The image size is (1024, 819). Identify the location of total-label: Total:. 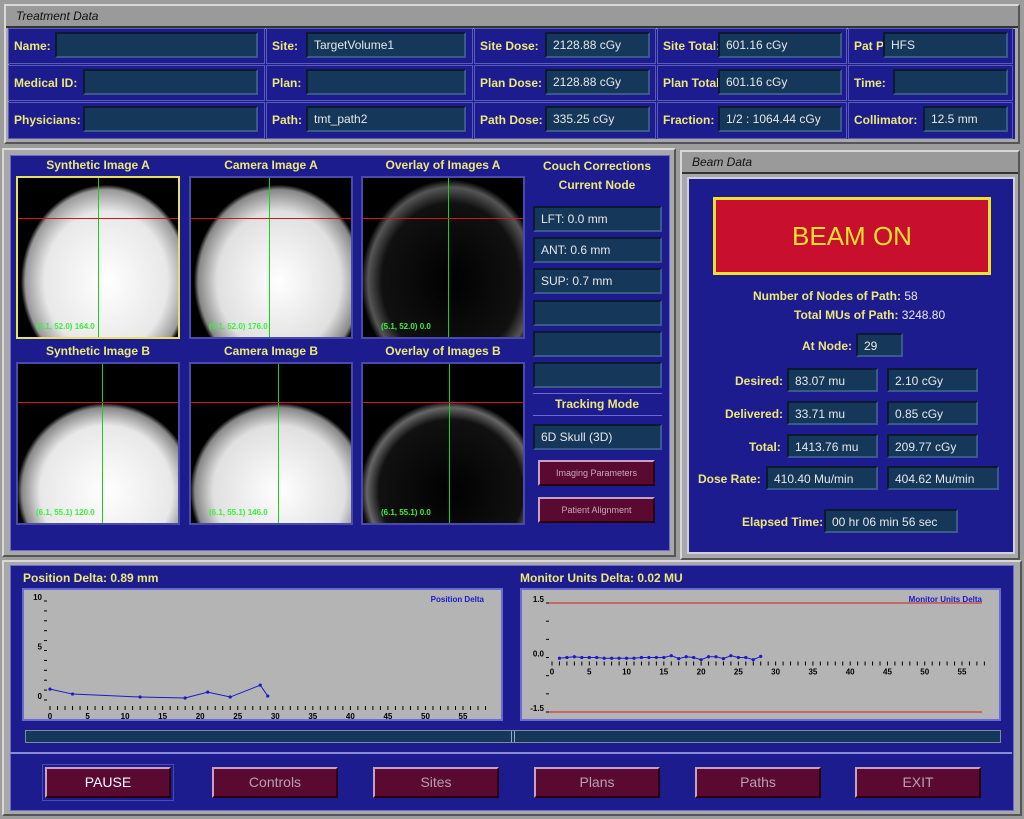
(765, 447).